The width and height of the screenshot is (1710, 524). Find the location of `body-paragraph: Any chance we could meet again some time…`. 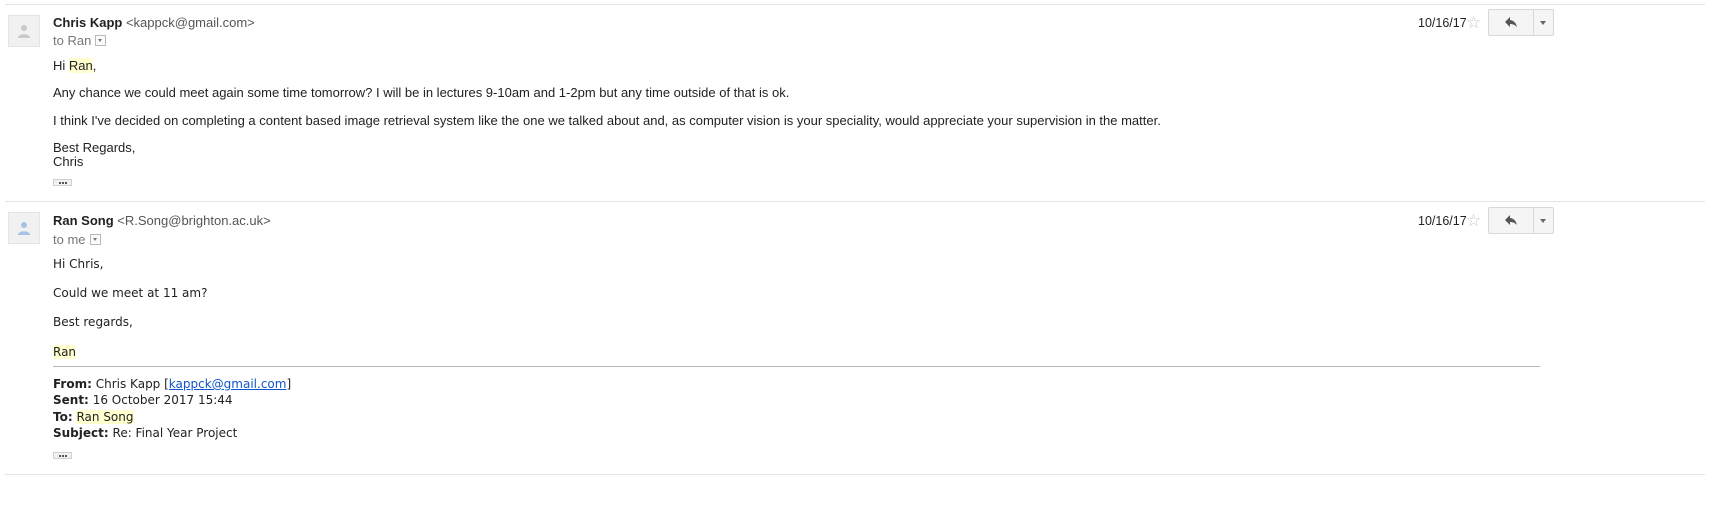

body-paragraph: Any chance we could meet again some time… is located at coordinates (421, 92).